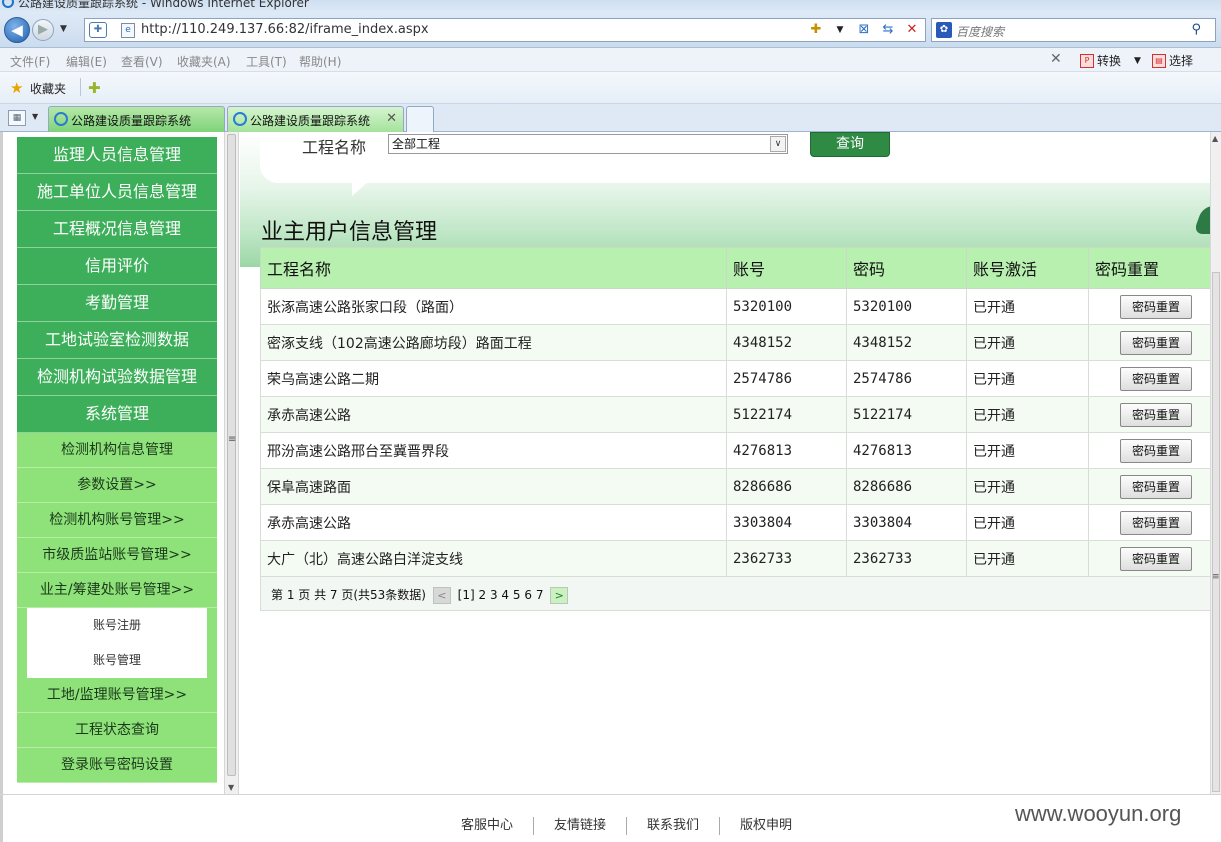 The height and width of the screenshot is (842, 1221). I want to click on close-menu-icon: ✕, so click(1056, 59).